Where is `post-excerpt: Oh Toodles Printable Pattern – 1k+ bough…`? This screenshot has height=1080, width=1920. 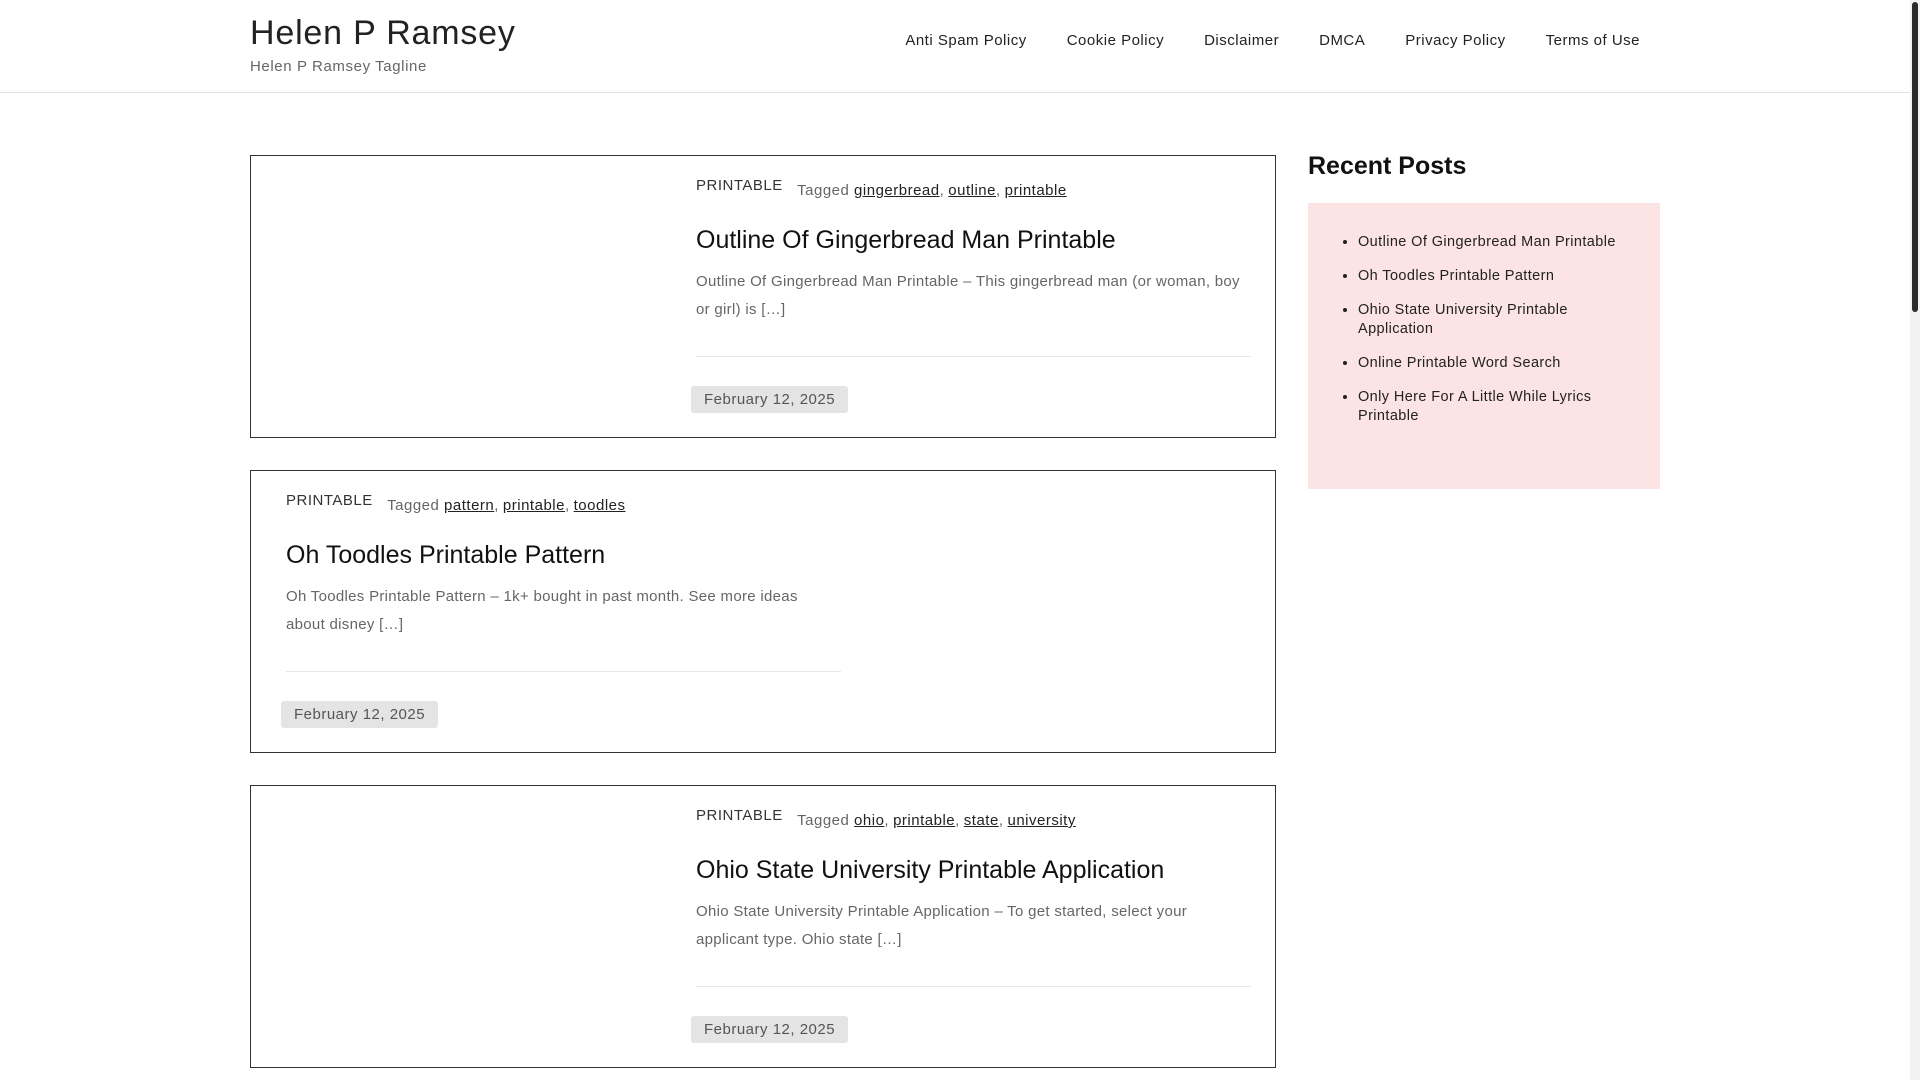 post-excerpt: Oh Toodles Printable Pattern – 1k+ bough… is located at coordinates (542, 610).